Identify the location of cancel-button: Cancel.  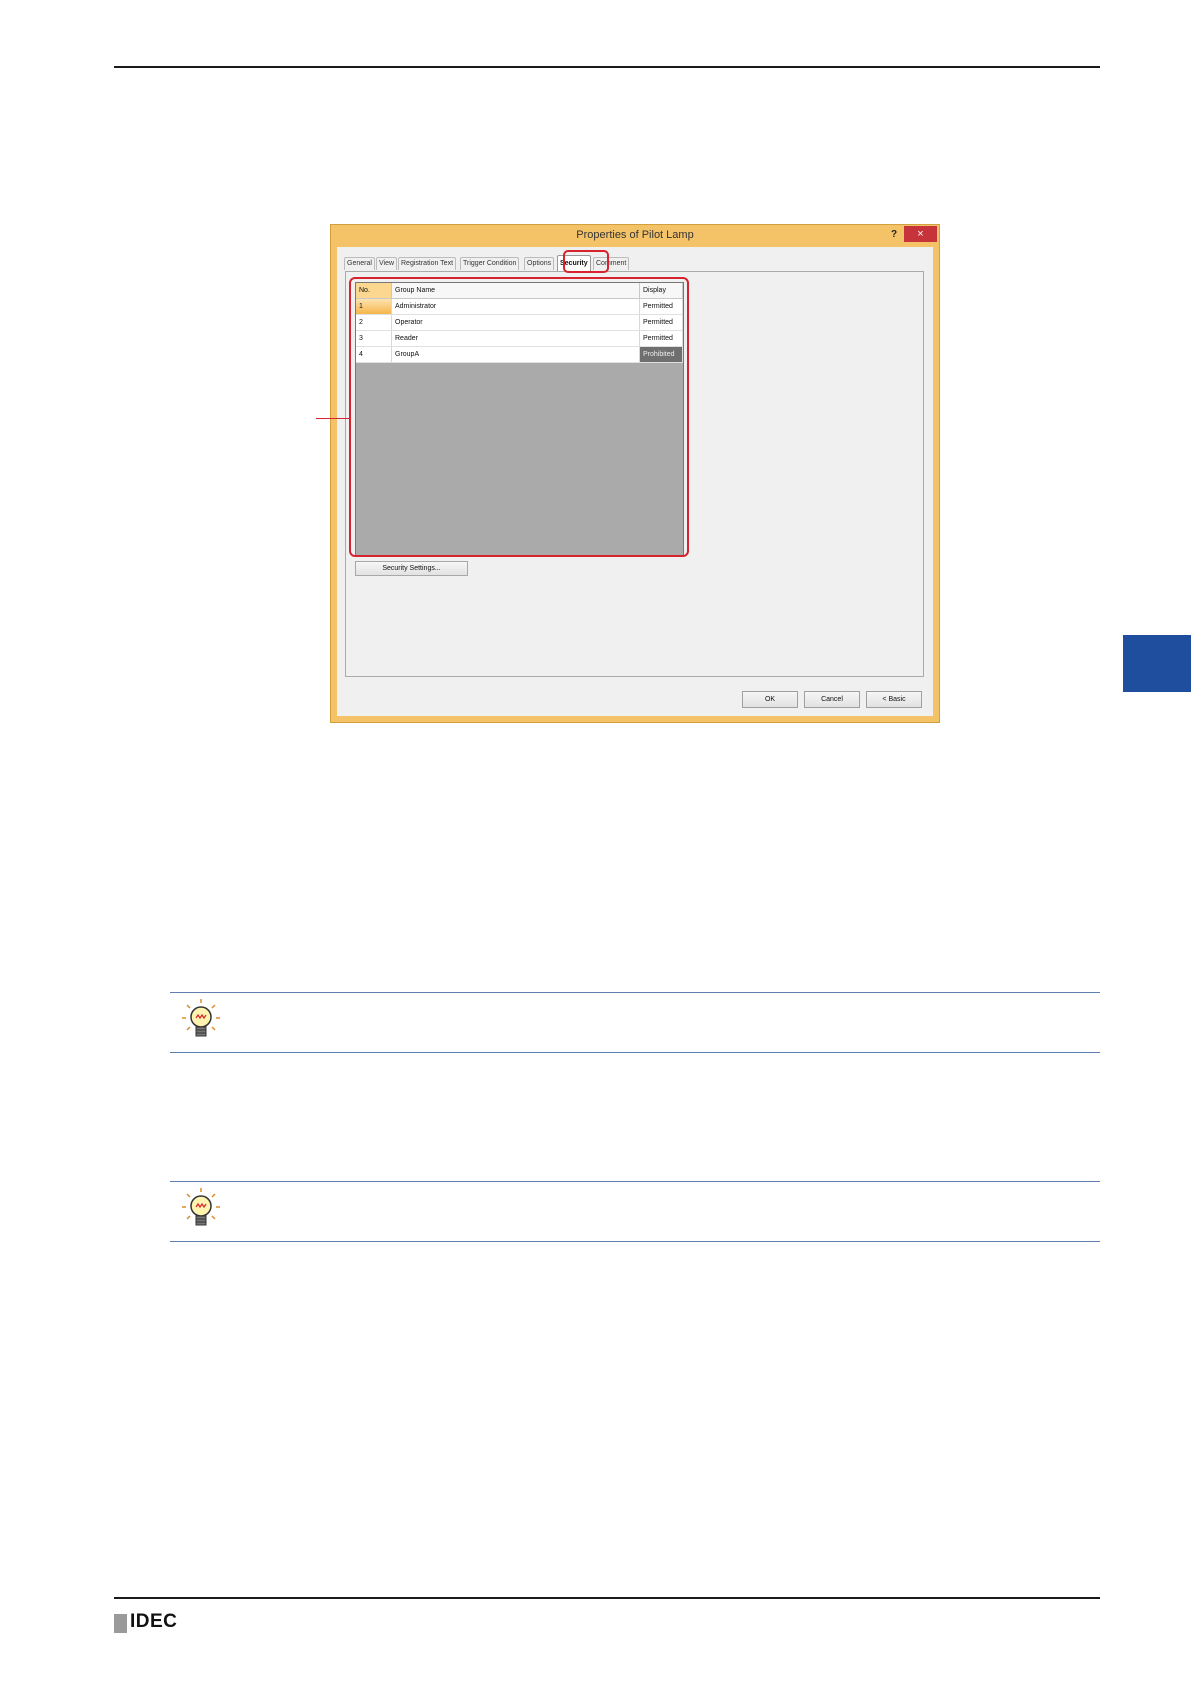
(832, 699).